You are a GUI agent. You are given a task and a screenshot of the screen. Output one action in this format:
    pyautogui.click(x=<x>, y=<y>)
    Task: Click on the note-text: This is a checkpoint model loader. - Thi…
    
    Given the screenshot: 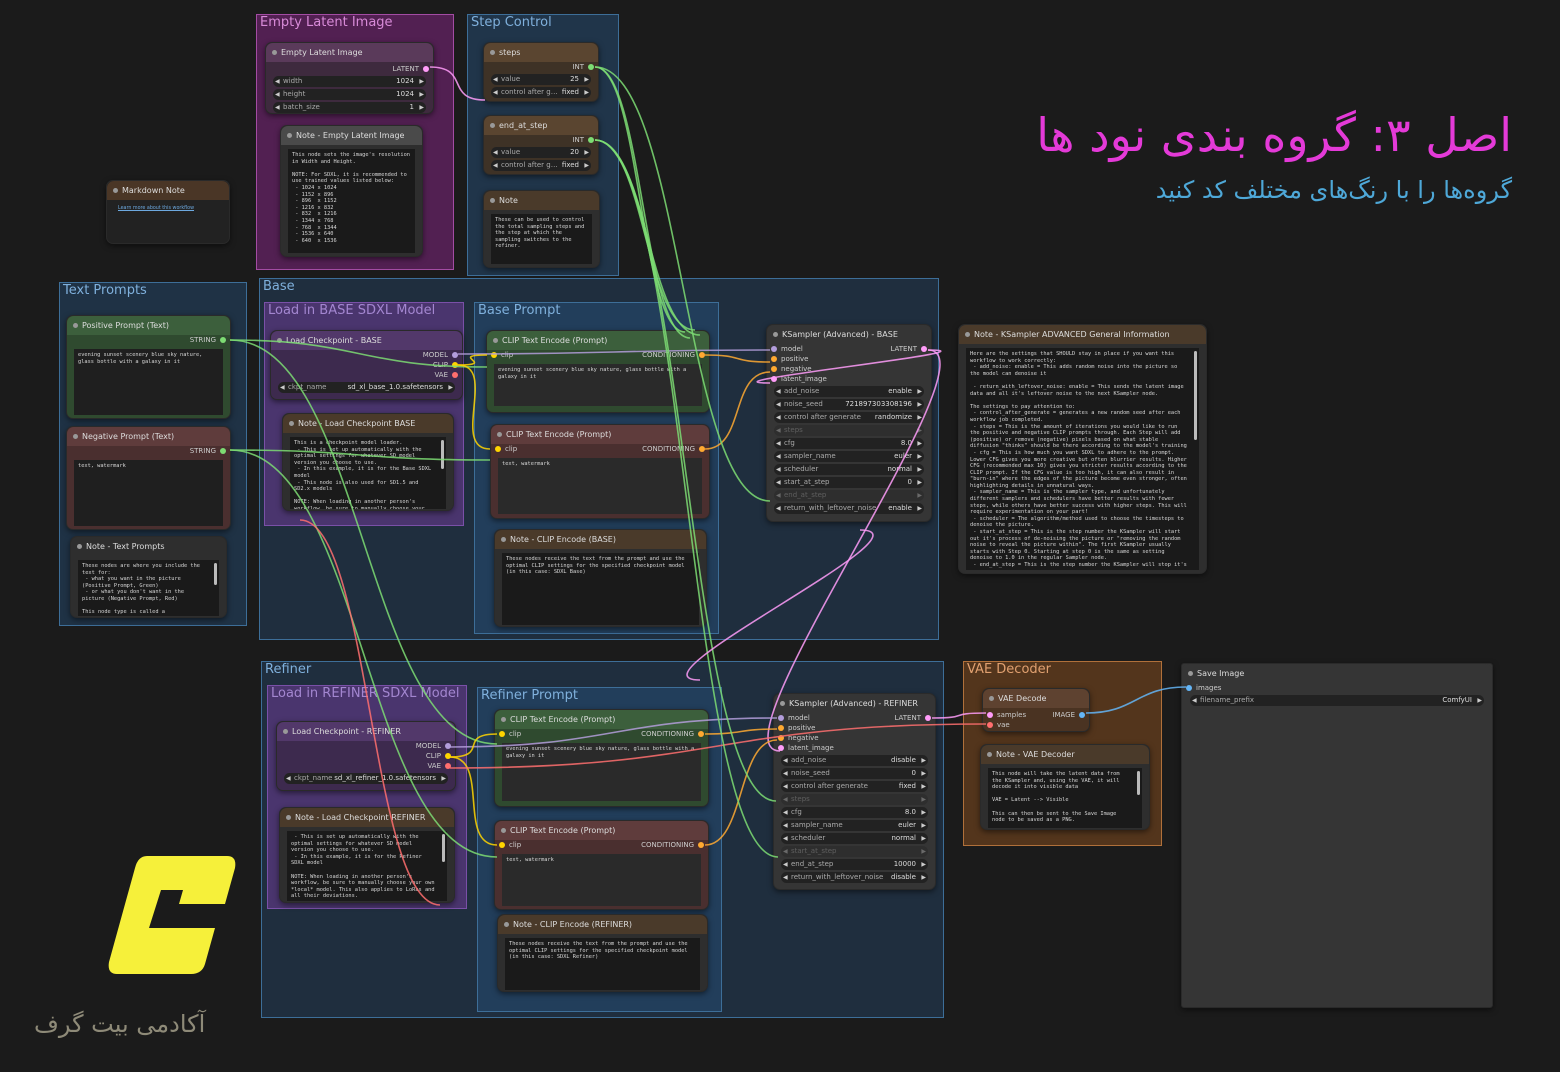 What is the action you would take?
    pyautogui.click(x=368, y=473)
    